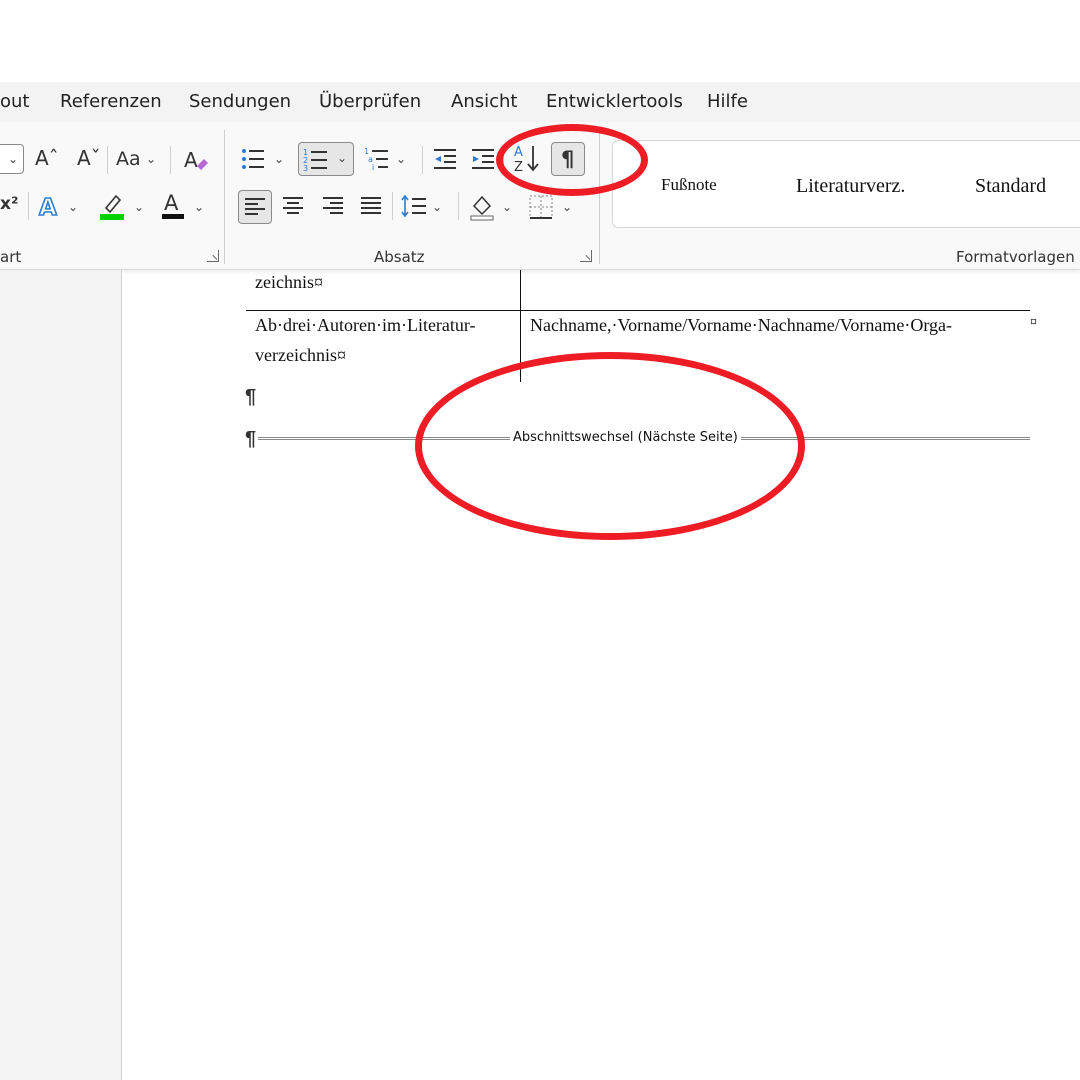 The height and width of the screenshot is (1080, 1080). Describe the element at coordinates (727, 101) in the screenshot. I see `menu-hilfe: Hilfe` at that location.